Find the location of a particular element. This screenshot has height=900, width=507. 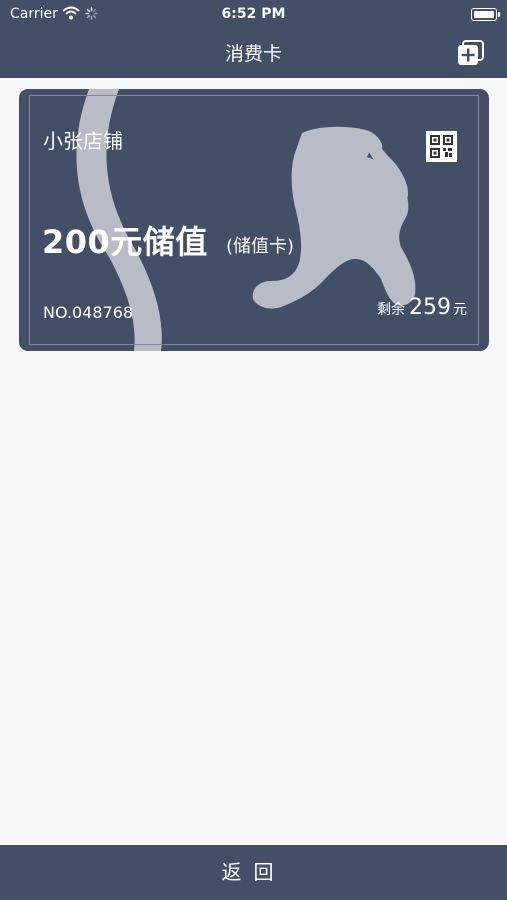

card-balance: 剩余 259 元 is located at coordinates (422, 307).